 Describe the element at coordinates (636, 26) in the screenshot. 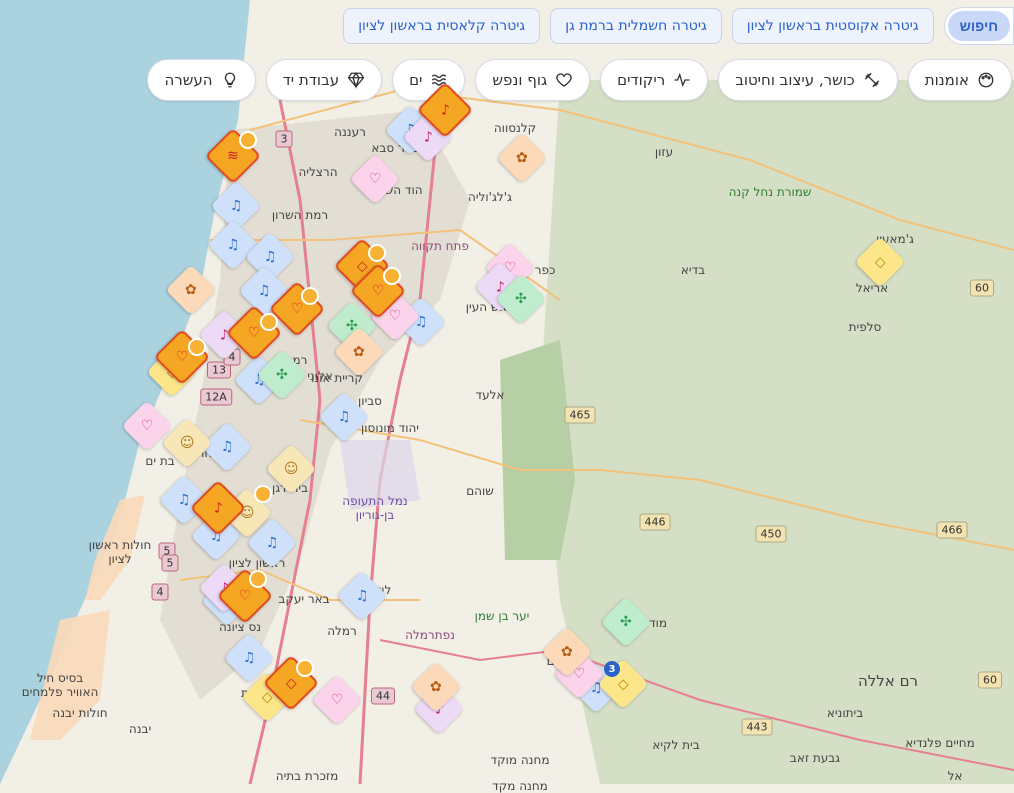

I see `suggestion-chip: גיטרה חשמלית ברמת גן` at that location.